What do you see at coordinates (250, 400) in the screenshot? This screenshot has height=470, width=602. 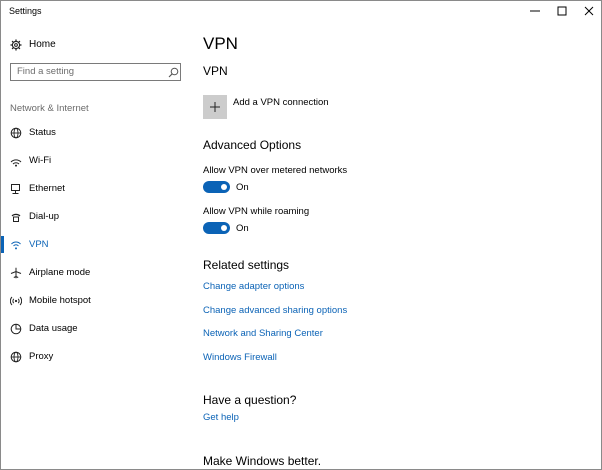 I see `question-heading: Have a question?` at bounding box center [250, 400].